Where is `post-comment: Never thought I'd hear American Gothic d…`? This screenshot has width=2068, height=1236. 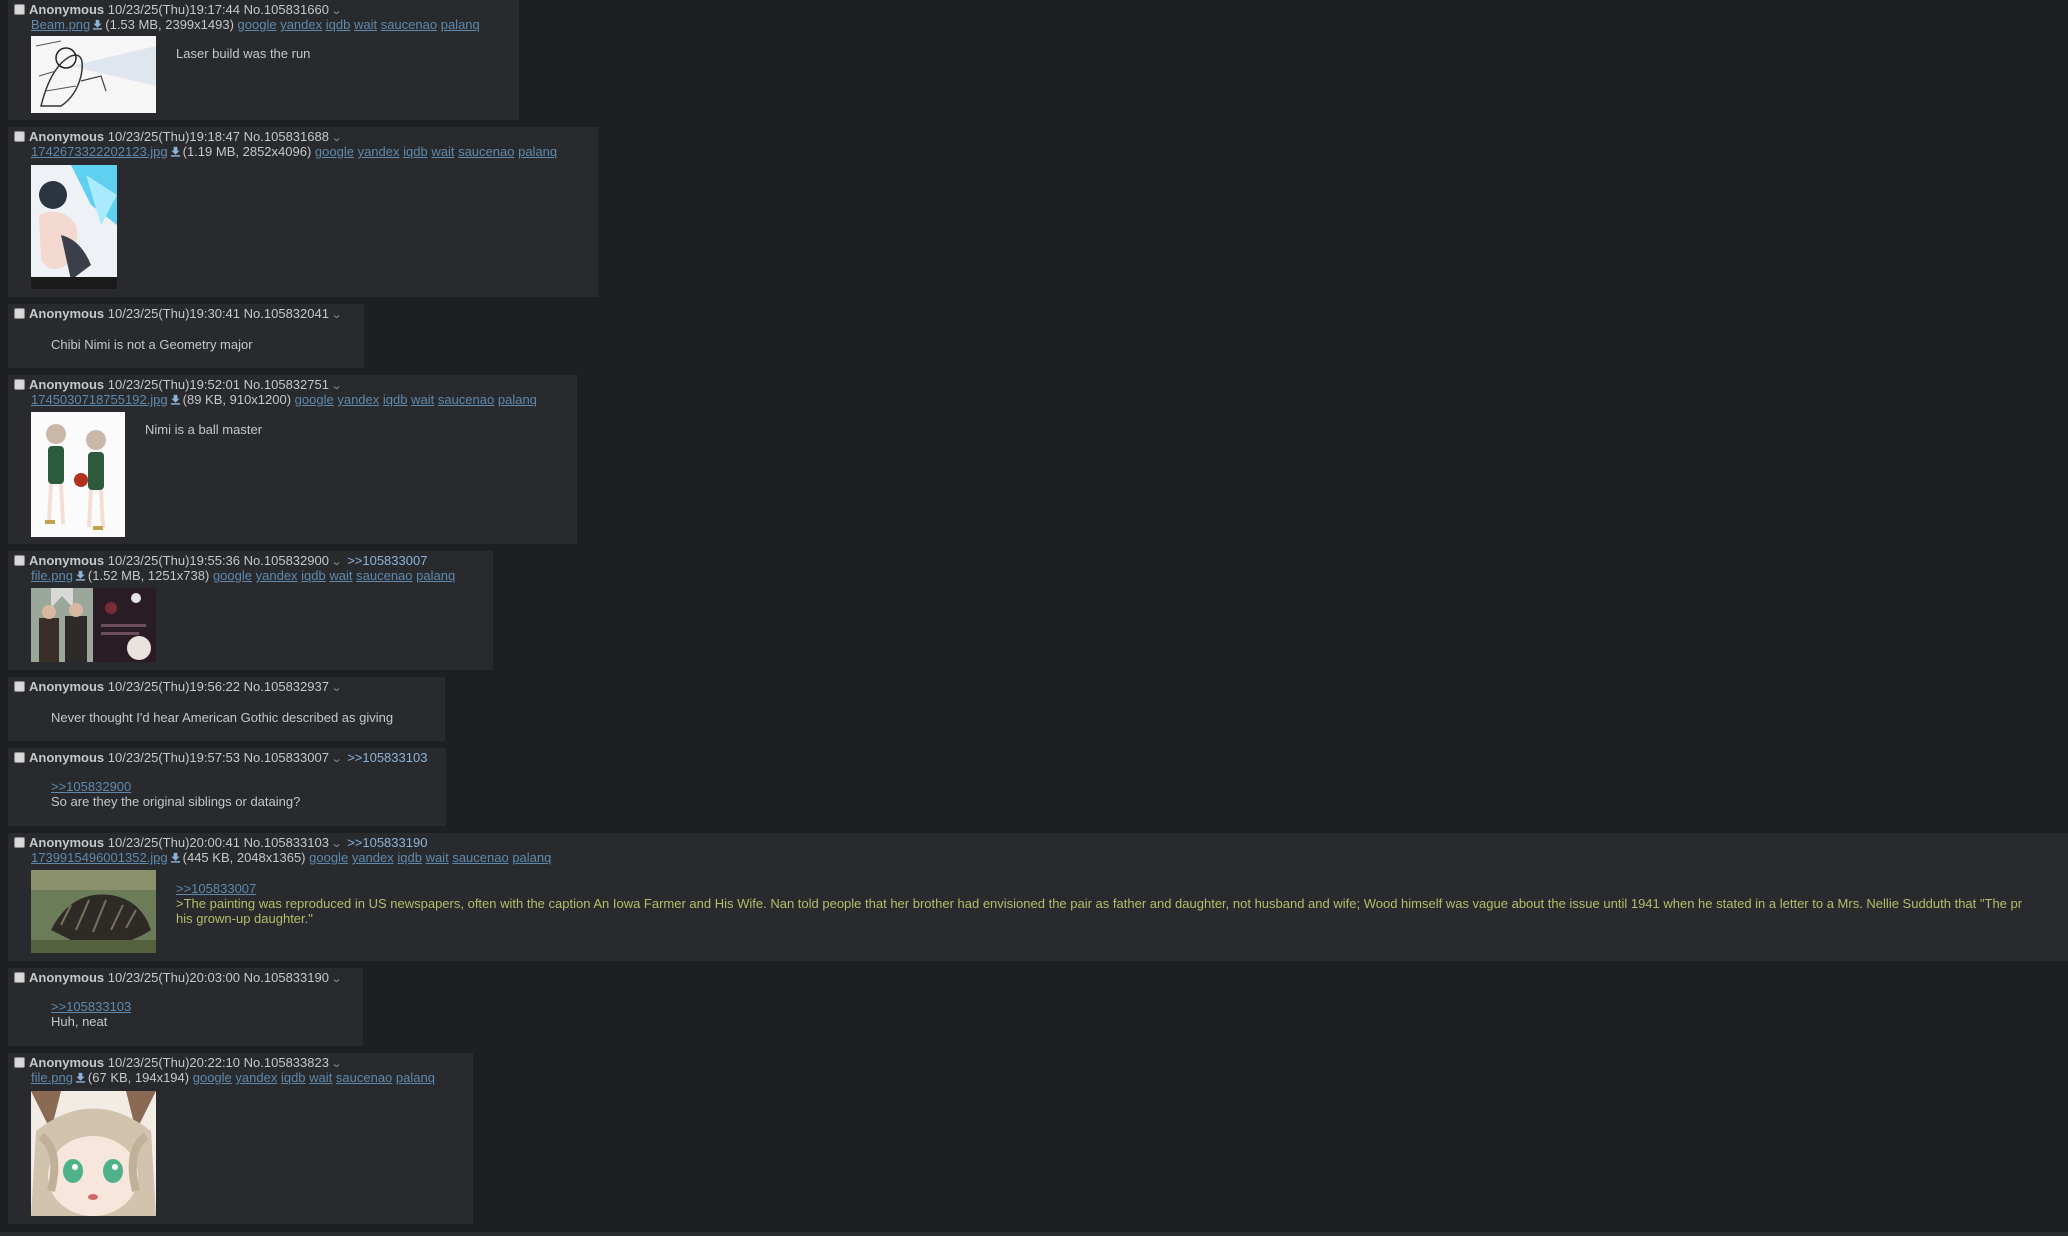 post-comment: Never thought I'd hear American Gothic d… is located at coordinates (222, 717).